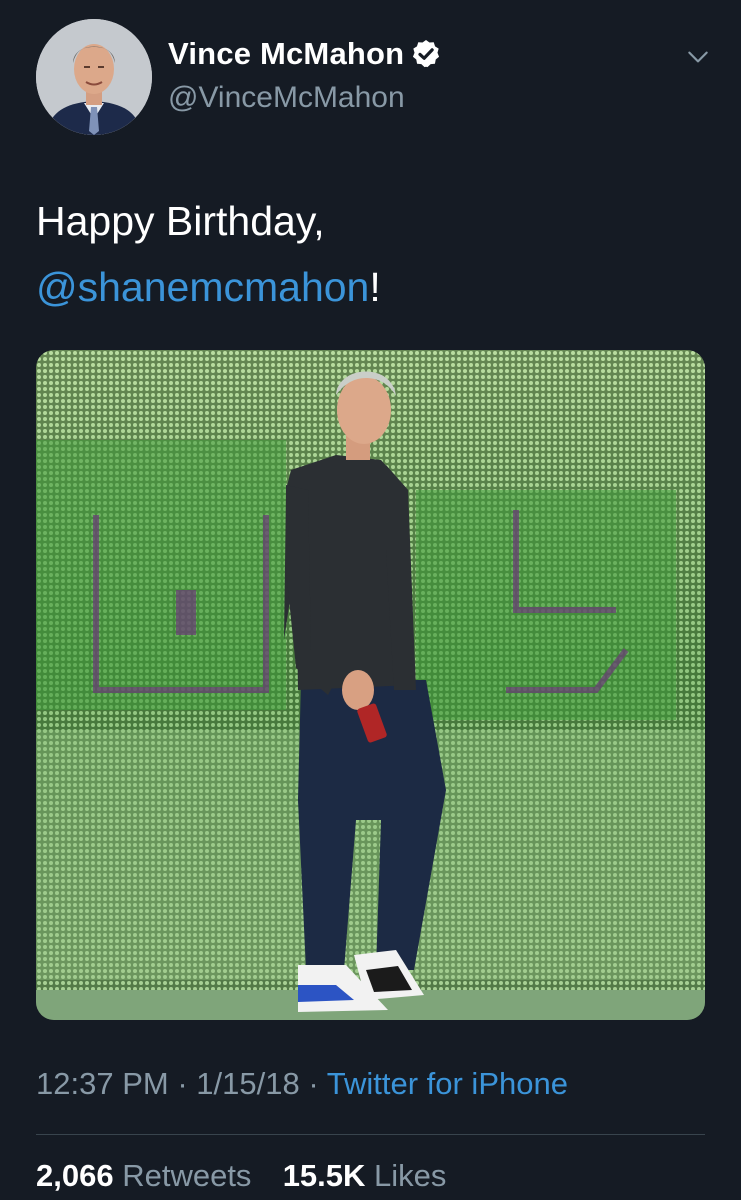 Image resolution: width=741 pixels, height=1200 pixels. Describe the element at coordinates (447, 1083) in the screenshot. I see `tweet-source-link: Twitter for iPhone` at that location.